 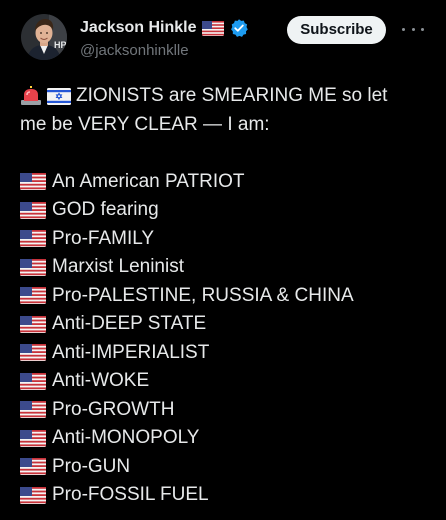 What do you see at coordinates (225, 495) in the screenshot?
I see `list-item: Pro-FOSSIL FUEL` at bounding box center [225, 495].